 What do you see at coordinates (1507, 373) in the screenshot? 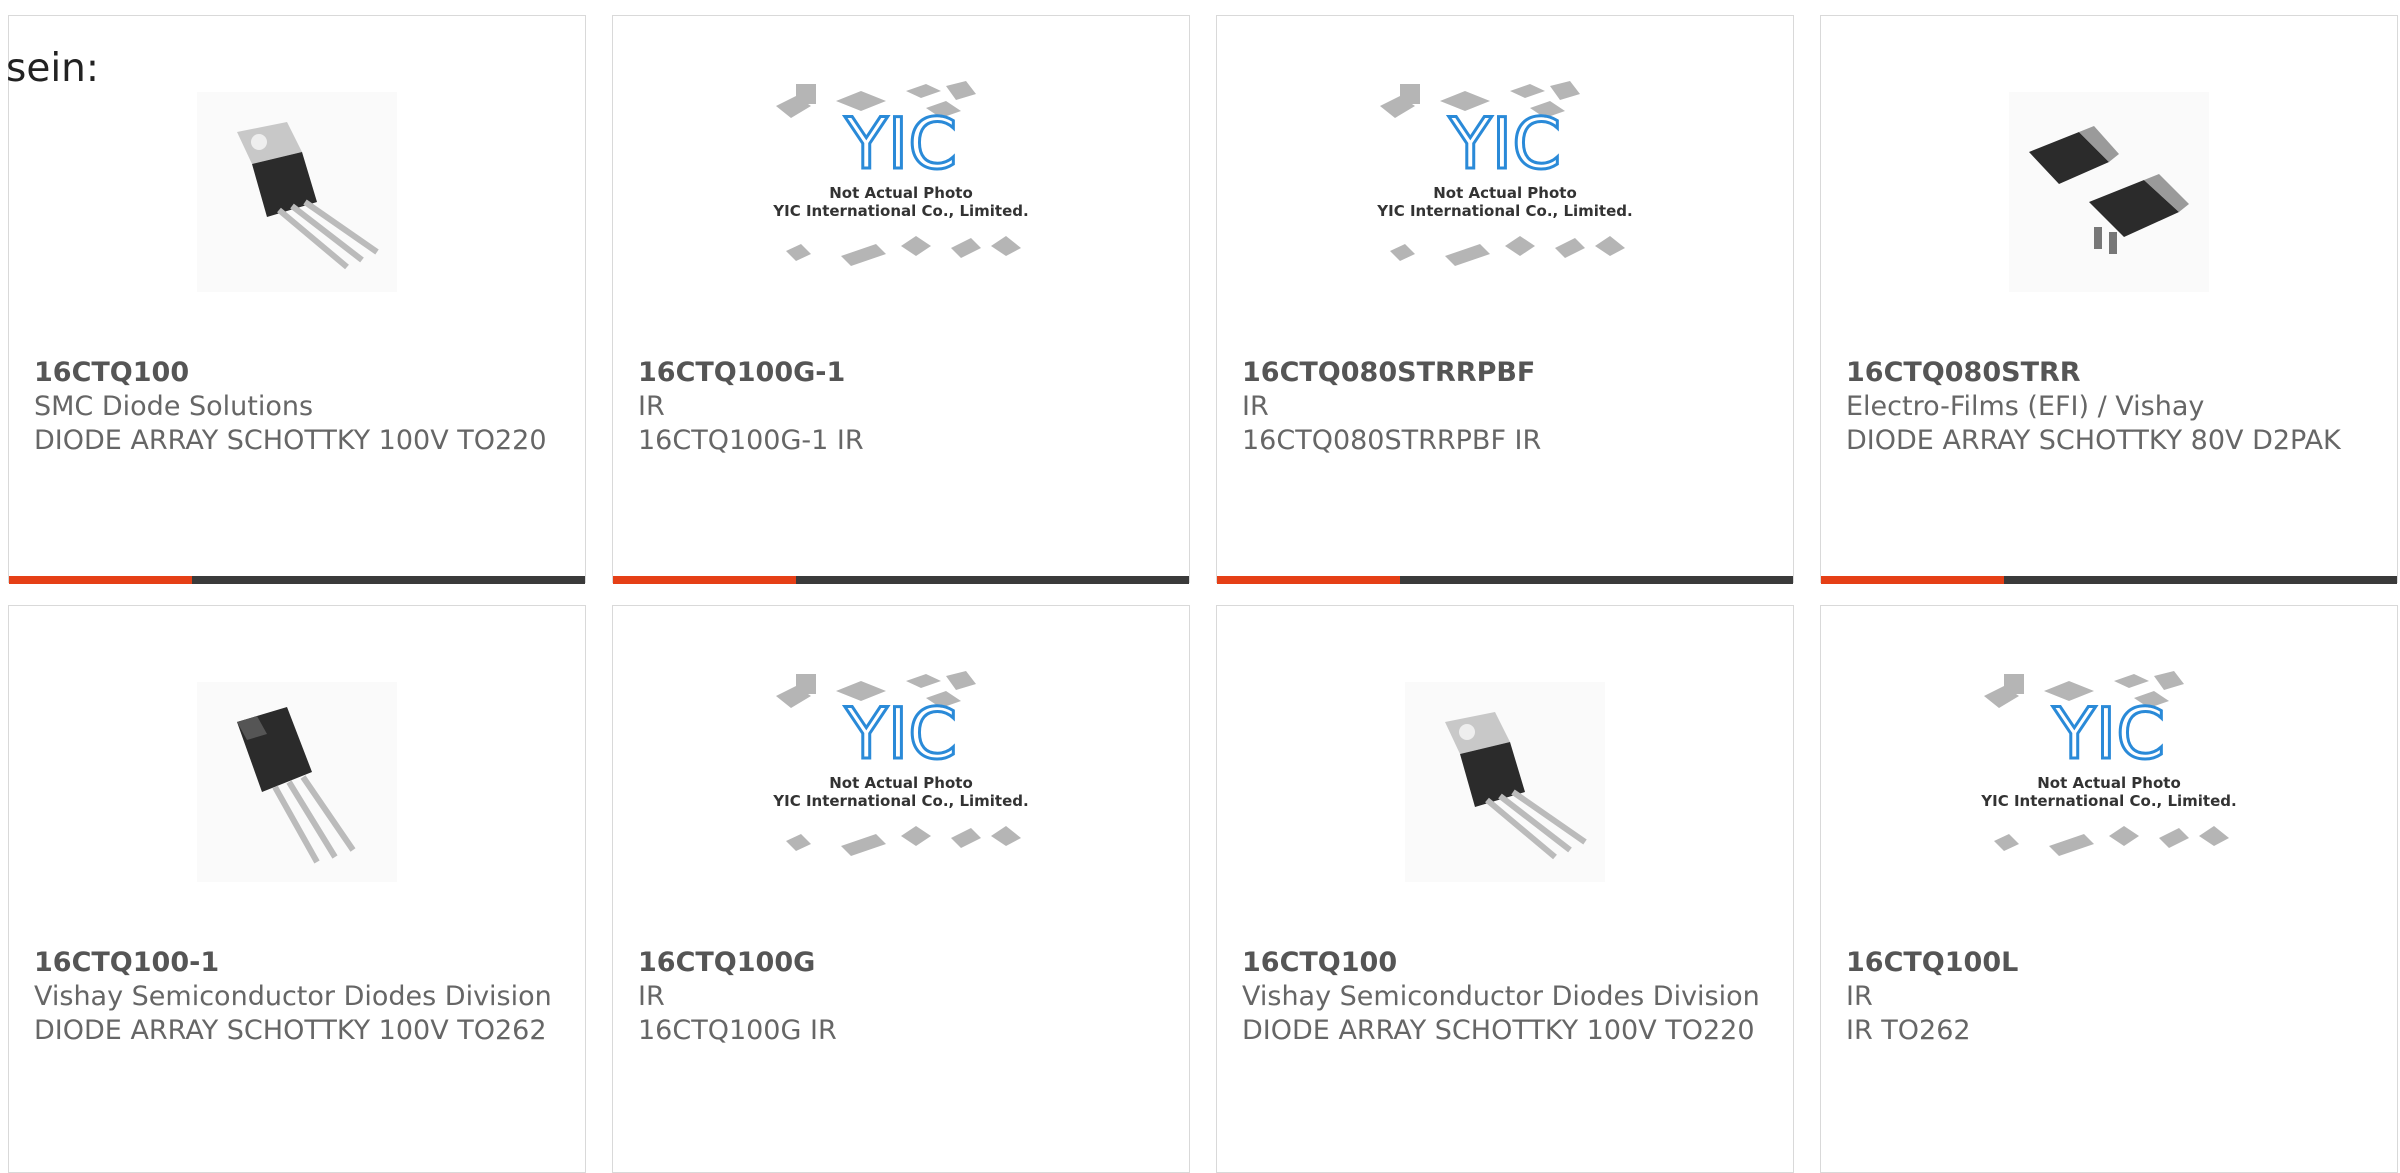
I see `part-number: 16CTQ080STRRPBF` at bounding box center [1507, 373].